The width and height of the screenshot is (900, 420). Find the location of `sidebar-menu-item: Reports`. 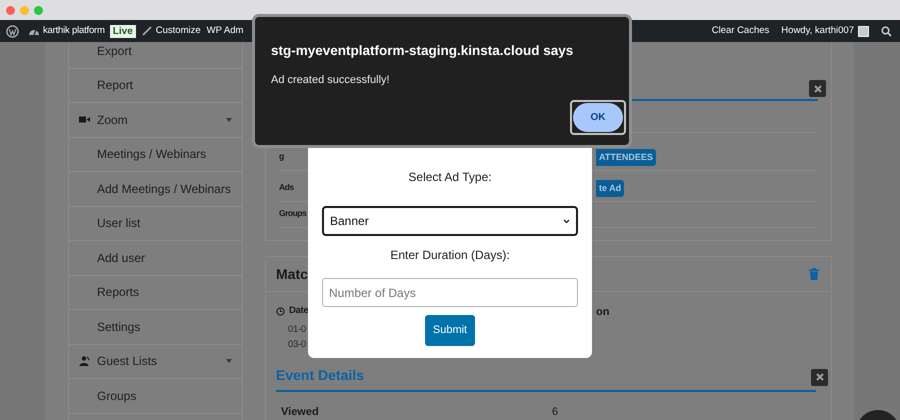

sidebar-menu-item: Reports is located at coordinates (155, 293).